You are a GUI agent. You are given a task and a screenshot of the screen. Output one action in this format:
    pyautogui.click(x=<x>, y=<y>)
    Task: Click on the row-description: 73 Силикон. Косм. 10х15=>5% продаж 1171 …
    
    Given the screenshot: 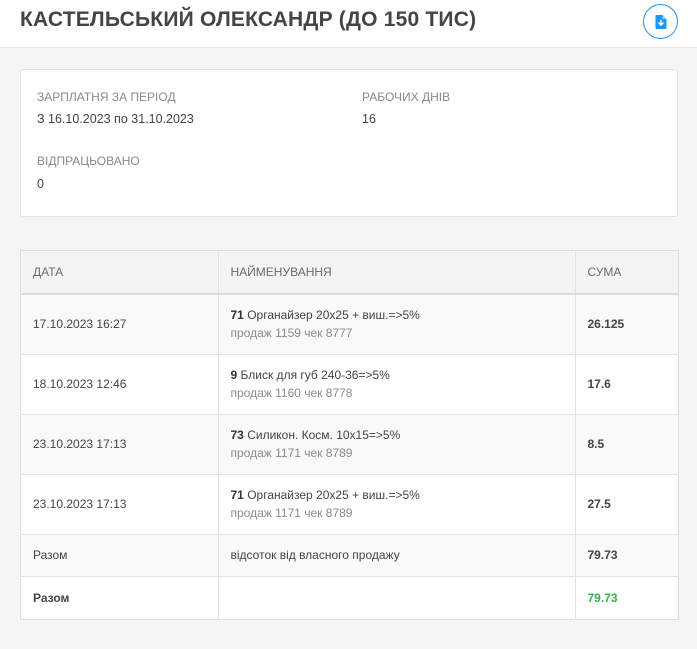 What is the action you would take?
    pyautogui.click(x=397, y=444)
    